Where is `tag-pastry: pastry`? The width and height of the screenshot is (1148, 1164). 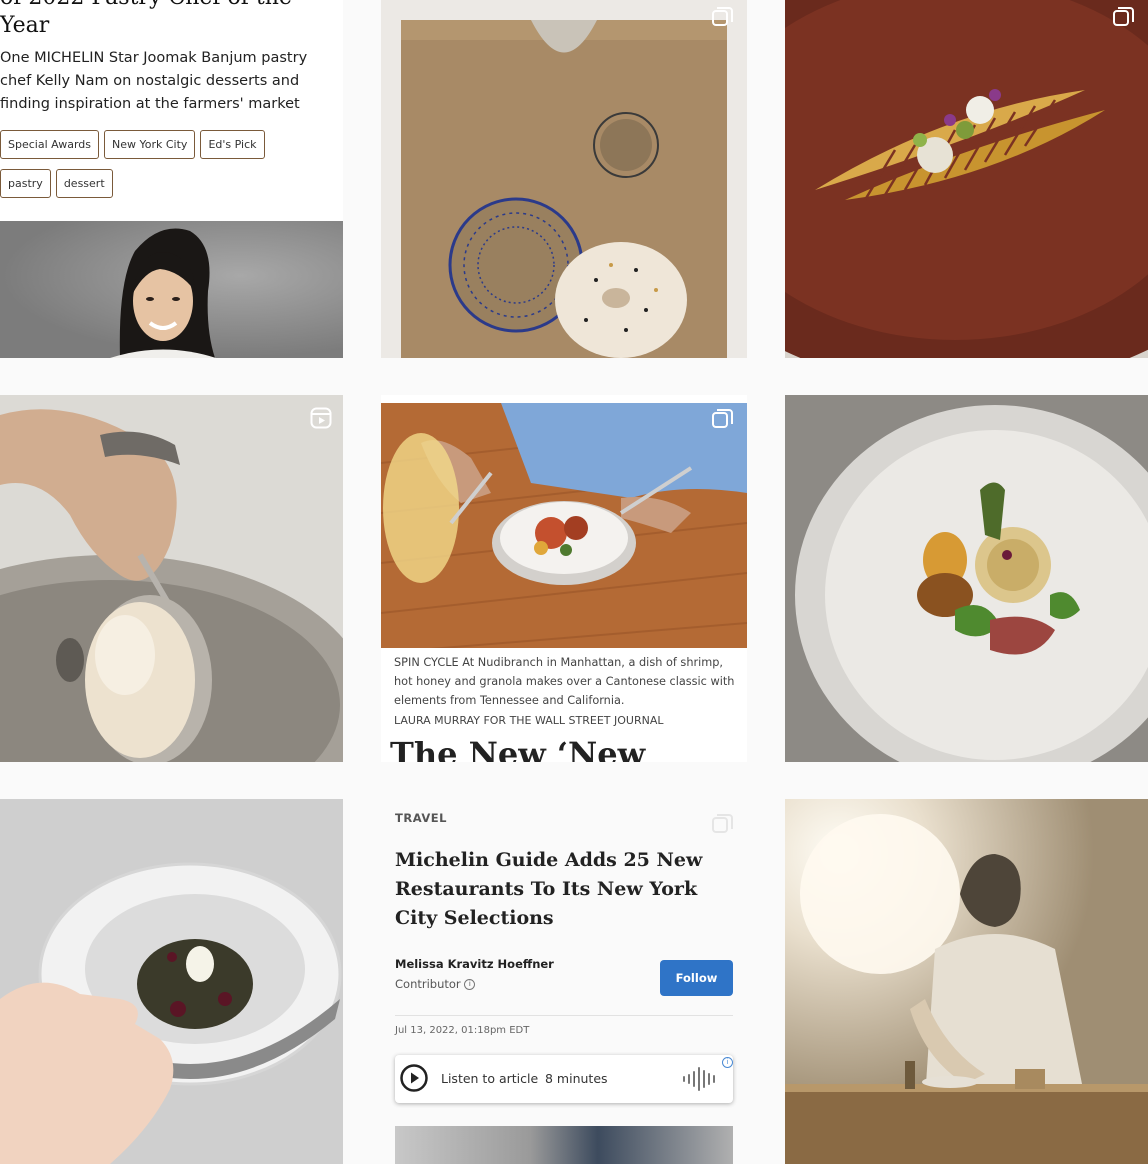 tag-pastry: pastry is located at coordinates (25, 183).